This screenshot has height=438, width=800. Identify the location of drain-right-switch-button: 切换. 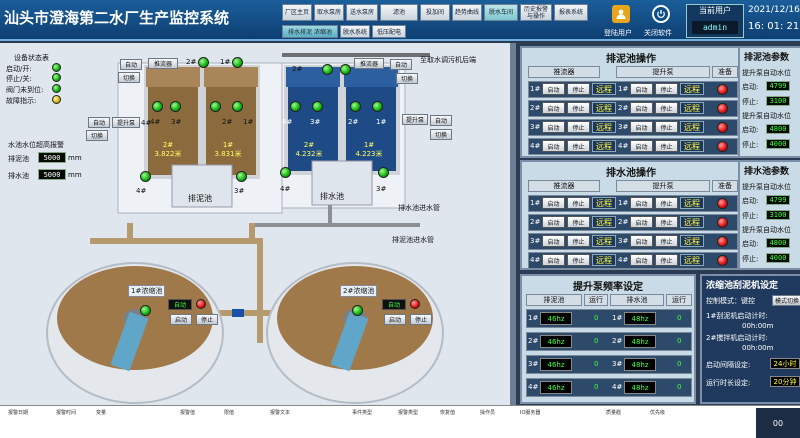
(441, 134).